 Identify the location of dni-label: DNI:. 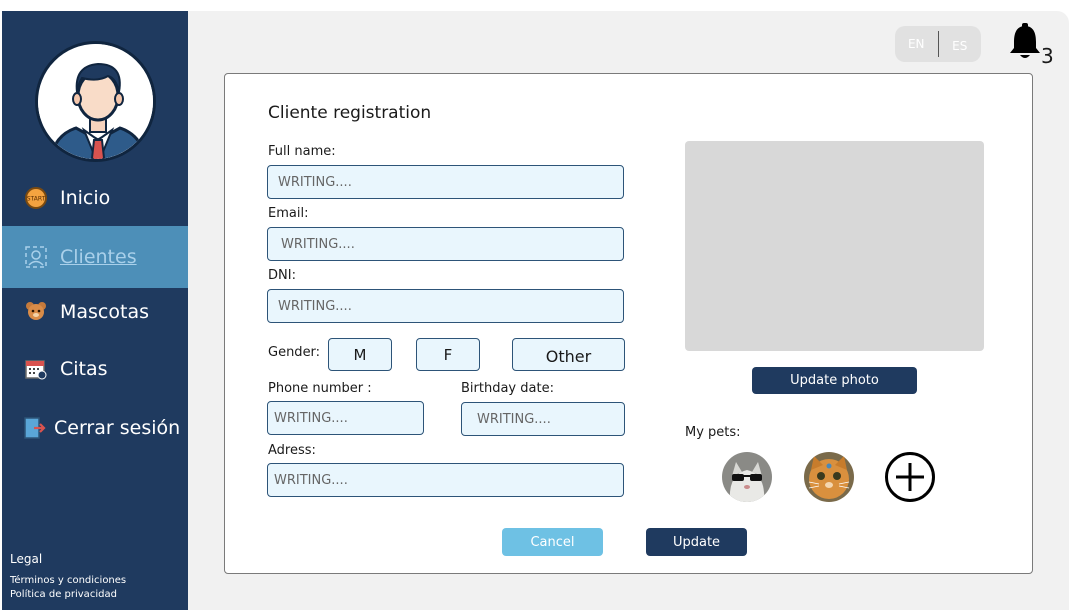
(282, 275).